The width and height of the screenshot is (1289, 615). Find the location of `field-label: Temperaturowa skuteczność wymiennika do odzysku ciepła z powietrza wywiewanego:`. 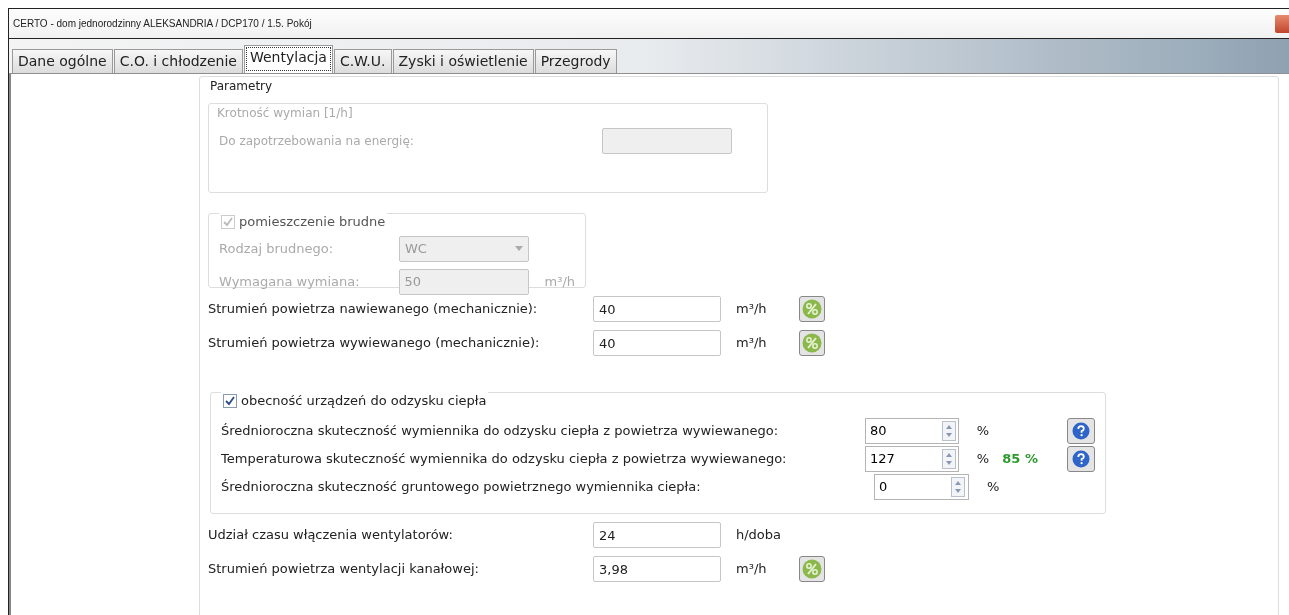

field-label: Temperaturowa skuteczność wymiennika do odzysku ciepła z powietrza wywiewanego: is located at coordinates (504, 459).